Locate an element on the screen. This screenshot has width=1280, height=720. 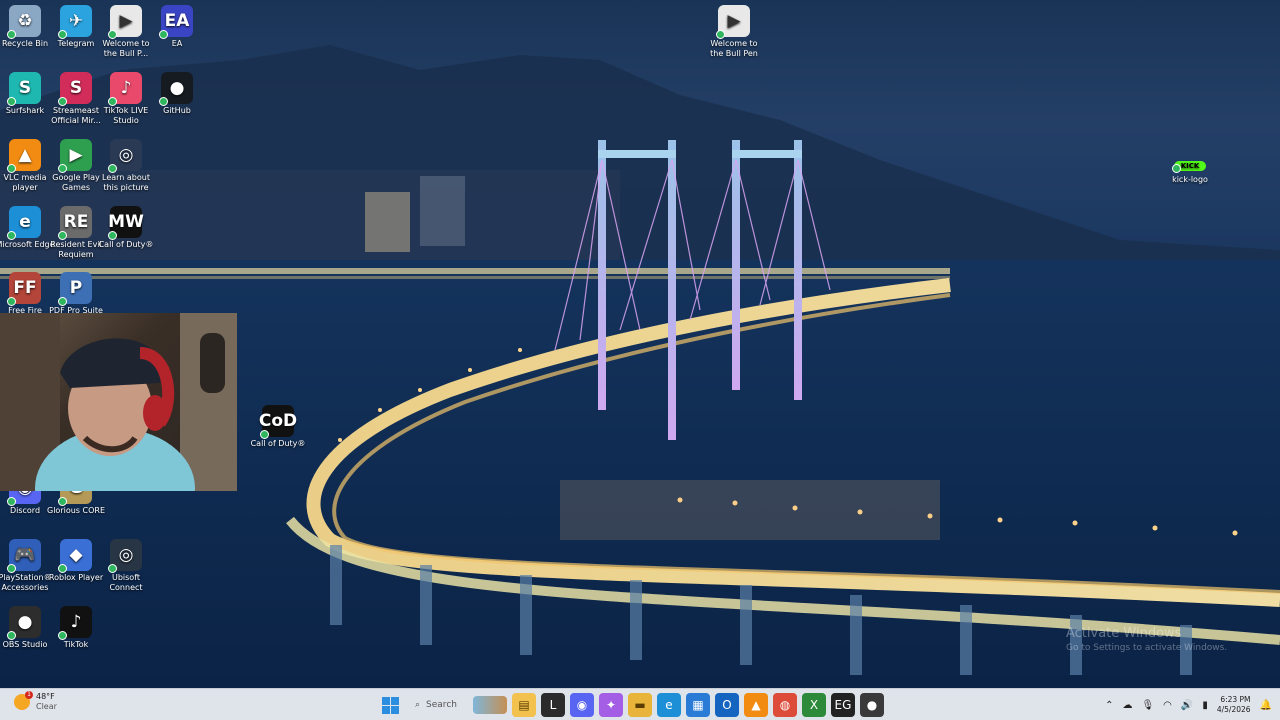
activate-windows-title: Activate Windows is located at coordinates (1124, 633).